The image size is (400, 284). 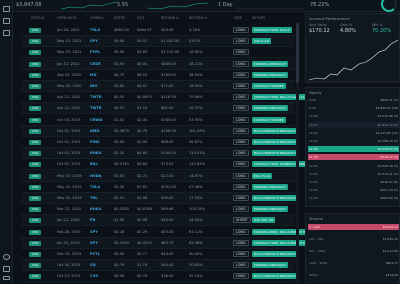 What do you see at coordinates (387, 165) in the screenshot?
I see `list-item-value: $2,044.38 (3)` at bounding box center [387, 165].